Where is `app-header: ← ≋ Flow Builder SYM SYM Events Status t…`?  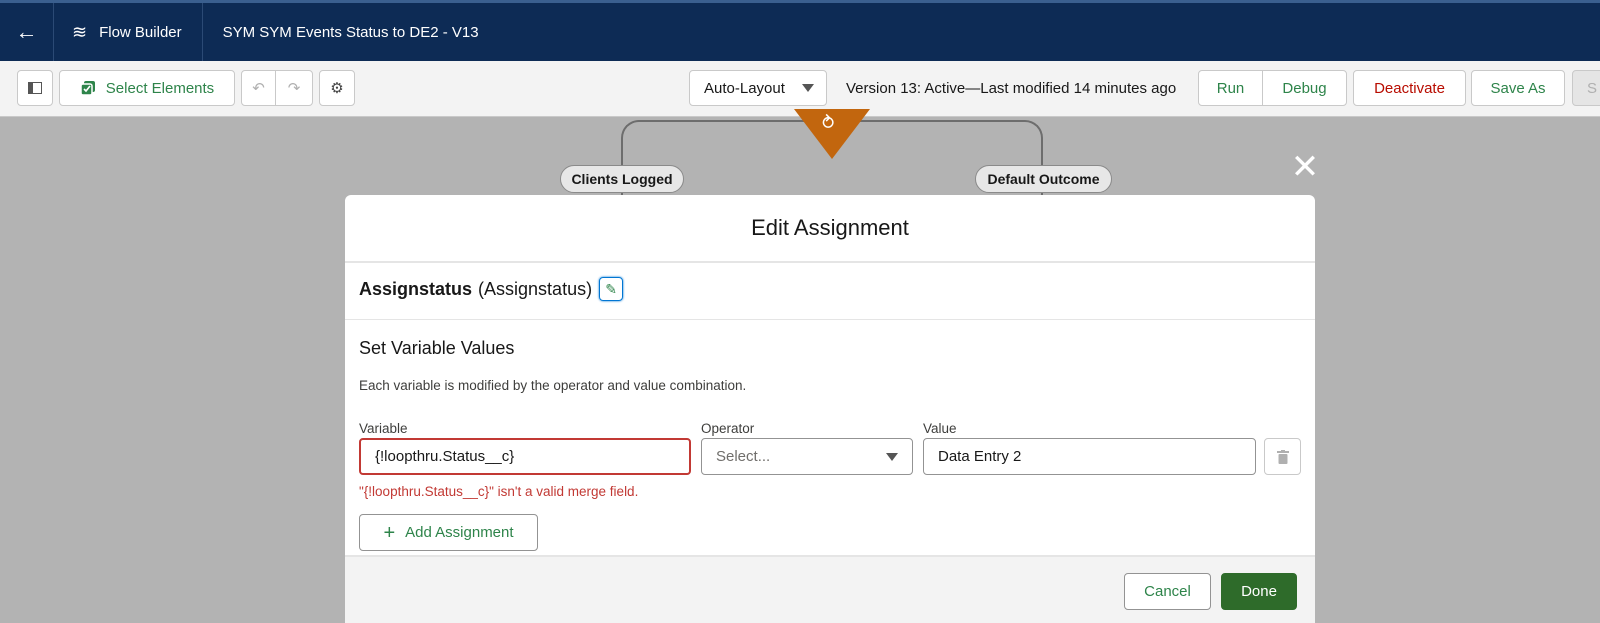 app-header: ← ≋ Flow Builder SYM SYM Events Status t… is located at coordinates (800, 30).